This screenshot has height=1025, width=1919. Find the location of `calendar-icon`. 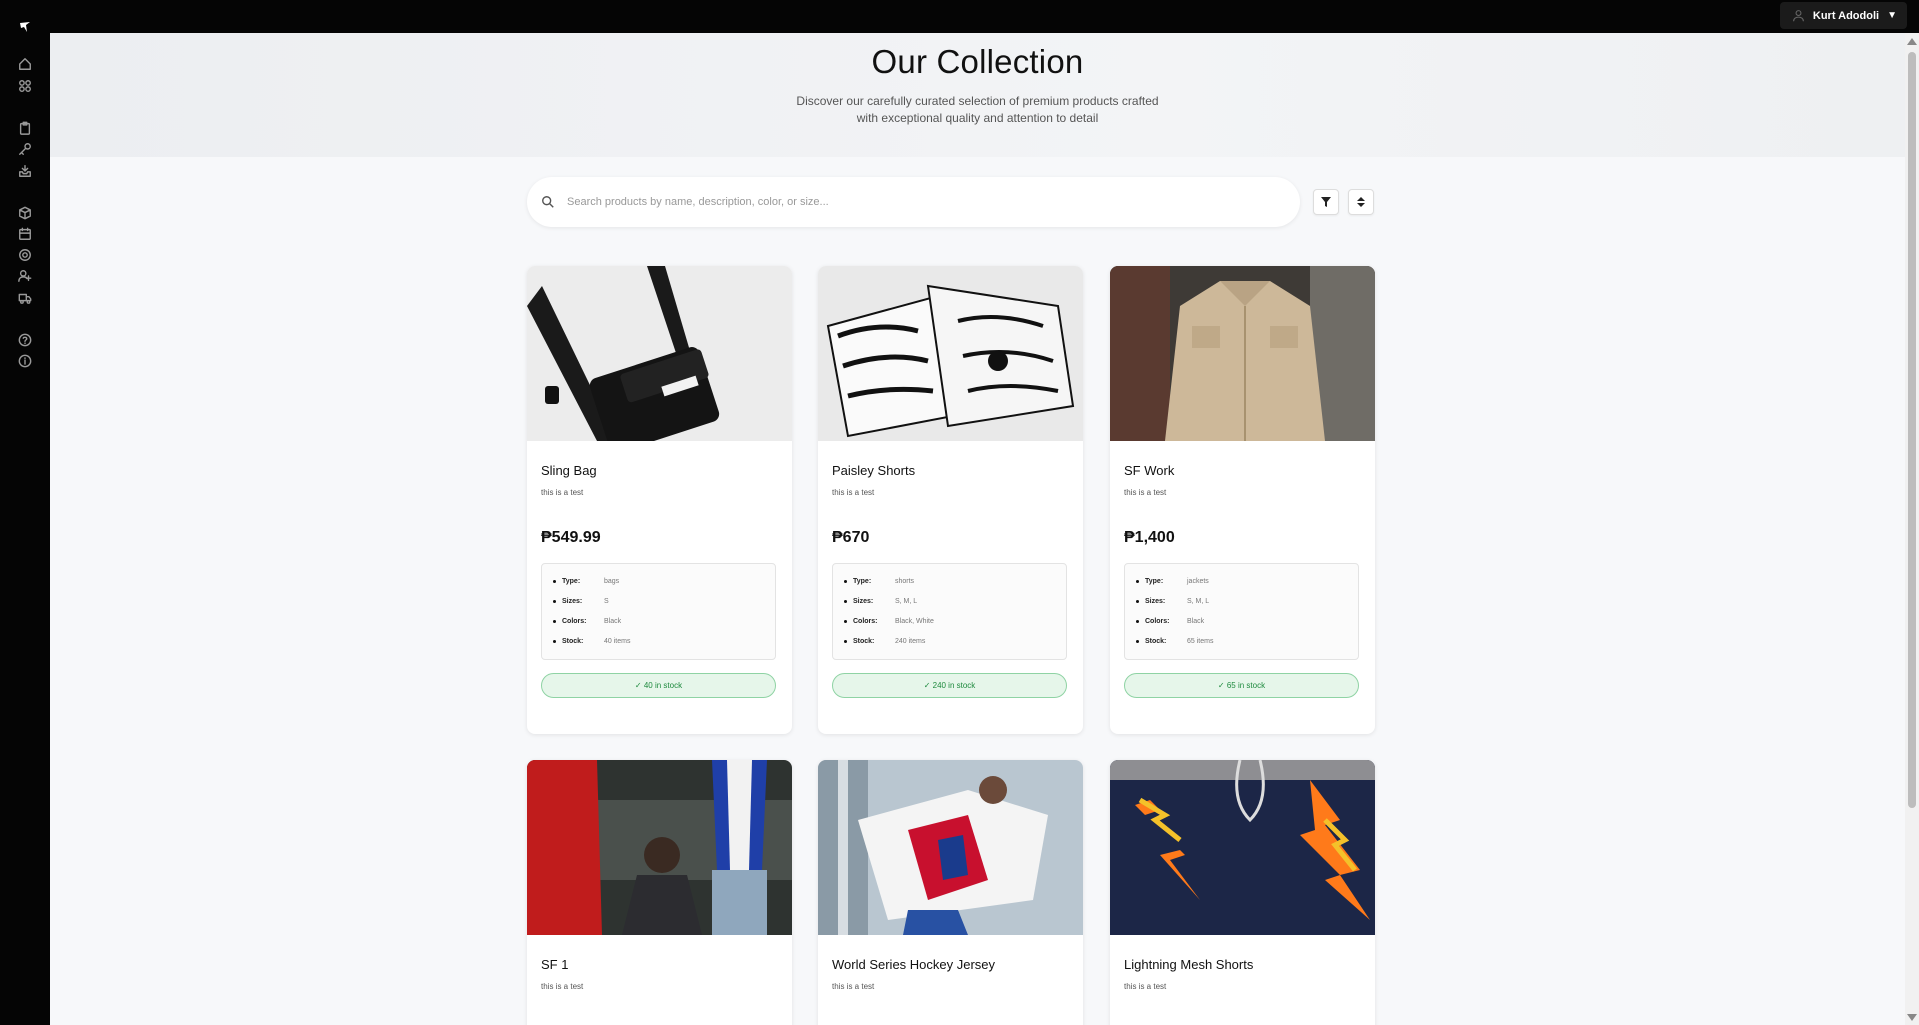

calendar-icon is located at coordinates (25, 234).